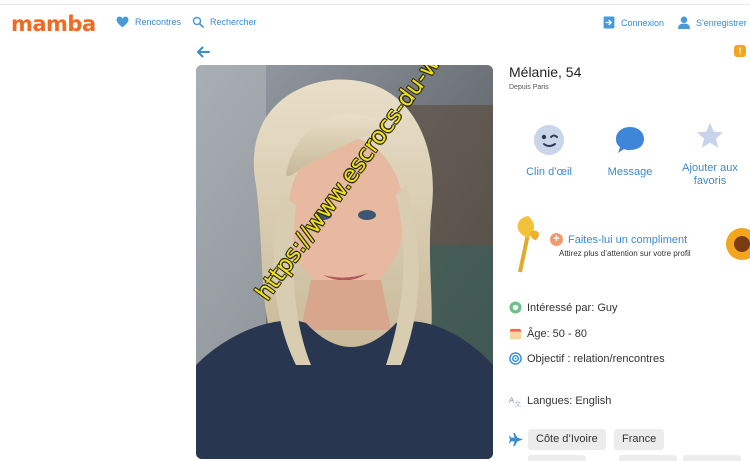 Image resolution: width=750 pixels, height=461 pixels. What do you see at coordinates (628, 239) in the screenshot?
I see `compliment-title: Faites-lui un compliment` at bounding box center [628, 239].